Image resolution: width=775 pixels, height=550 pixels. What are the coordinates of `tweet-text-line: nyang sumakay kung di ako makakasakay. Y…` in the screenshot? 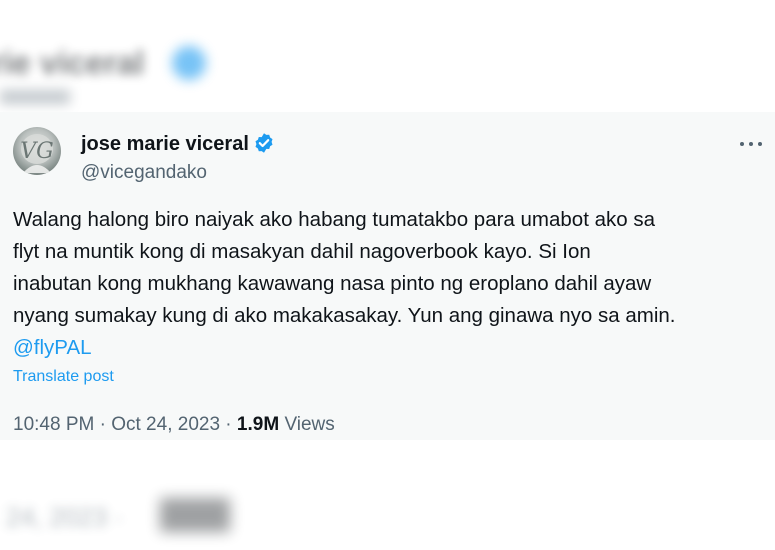 It's located at (344, 315).